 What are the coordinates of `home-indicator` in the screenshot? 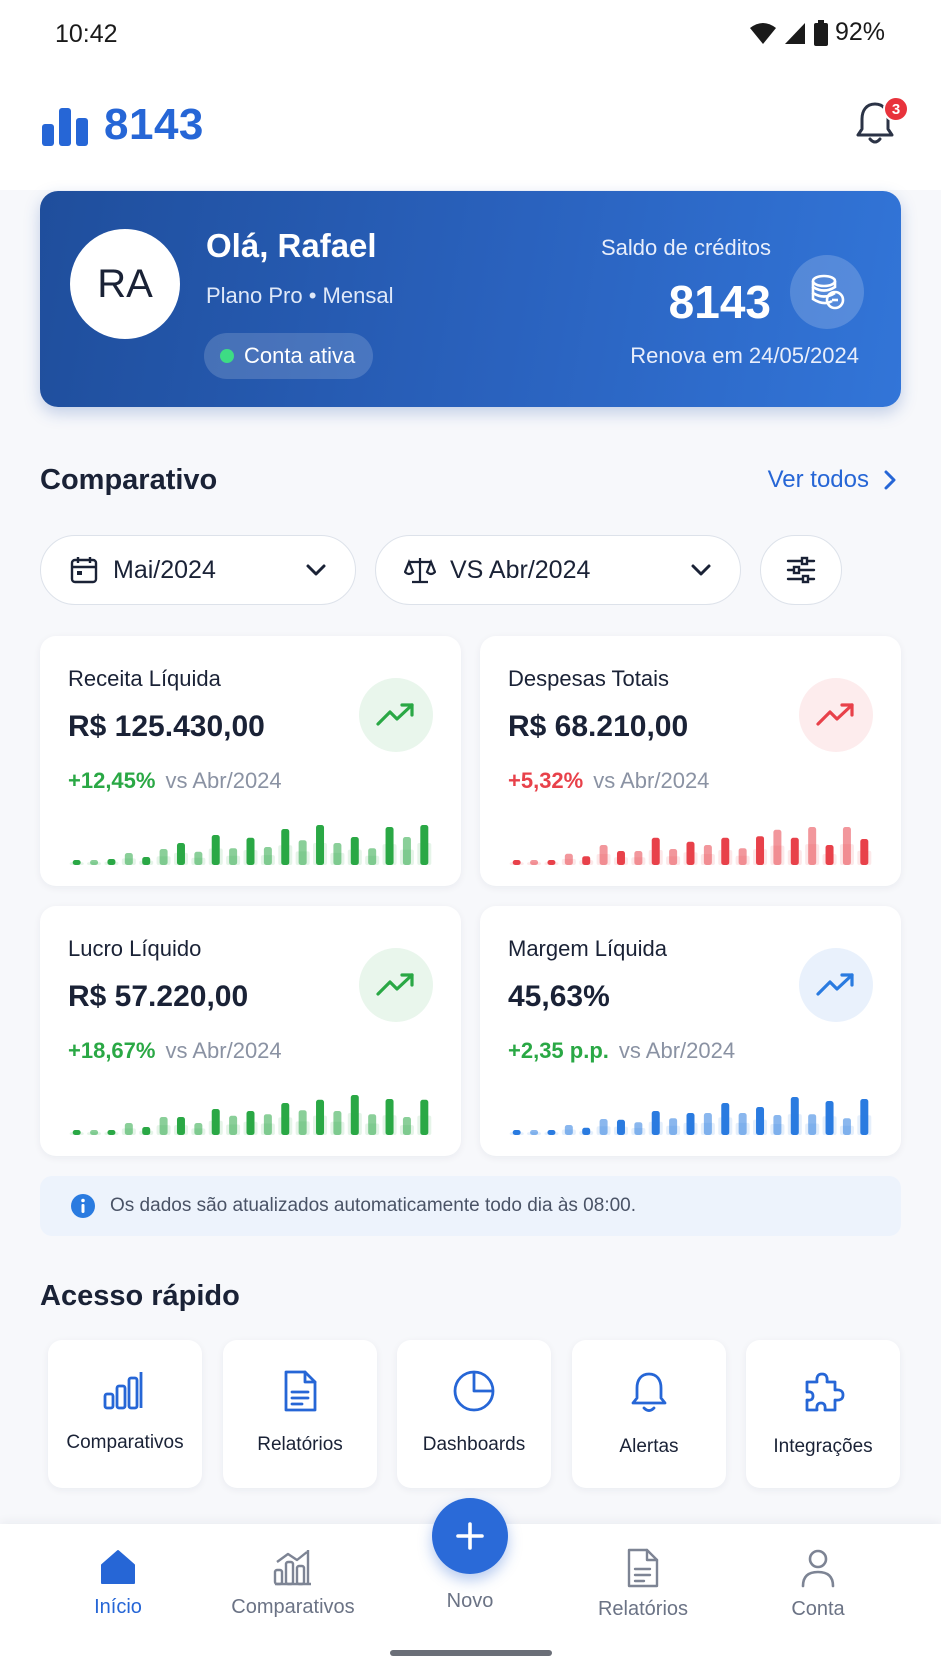 It's located at (471, 1653).